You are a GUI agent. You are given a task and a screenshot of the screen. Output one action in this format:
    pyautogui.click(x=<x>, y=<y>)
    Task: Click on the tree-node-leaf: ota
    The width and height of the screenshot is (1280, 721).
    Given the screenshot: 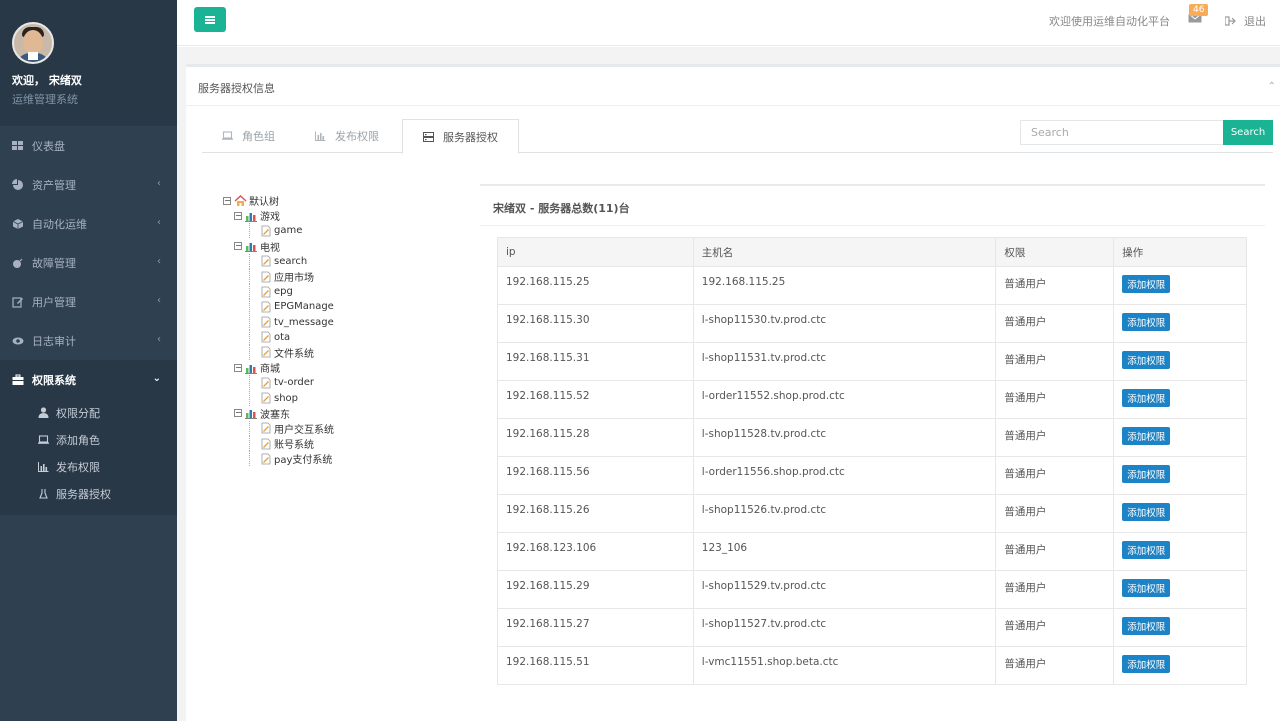 What is the action you would take?
    pyautogui.click(x=343, y=337)
    